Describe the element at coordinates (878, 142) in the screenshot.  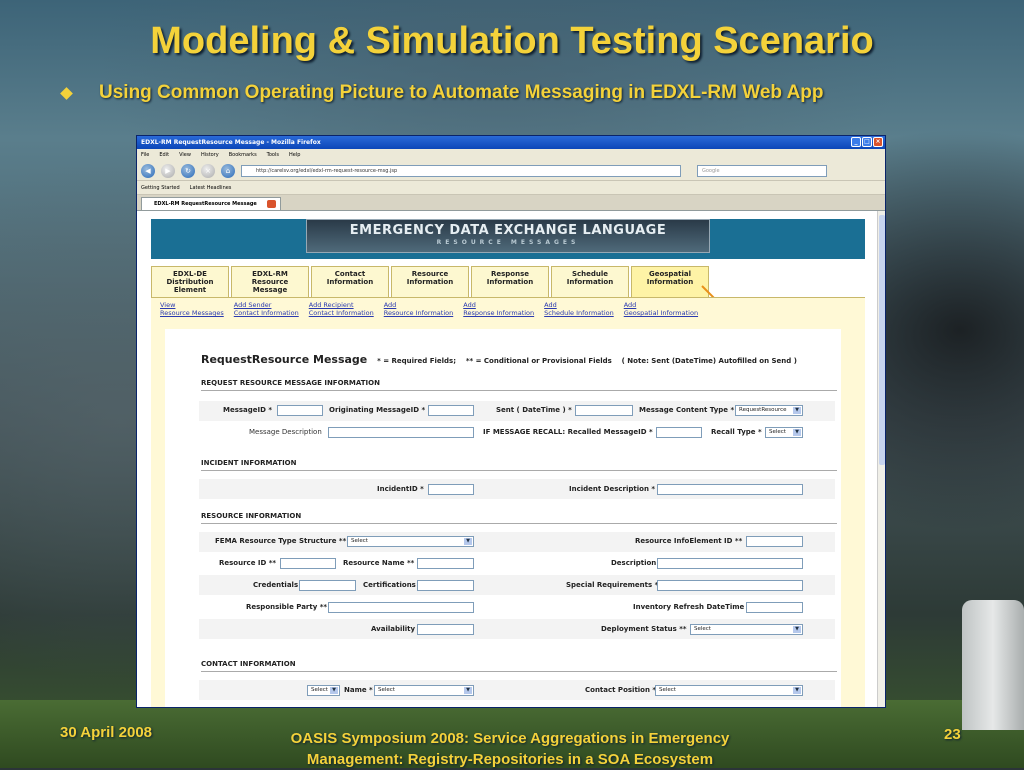
I see `close-icon: ×` at that location.